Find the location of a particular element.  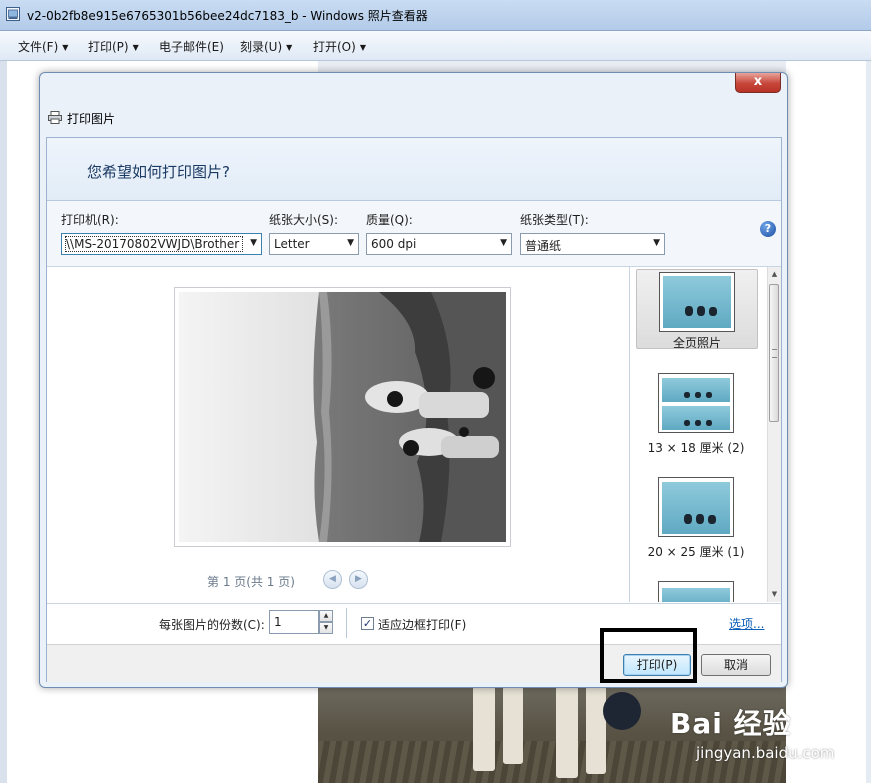

layout-next is located at coordinates (696, 591).